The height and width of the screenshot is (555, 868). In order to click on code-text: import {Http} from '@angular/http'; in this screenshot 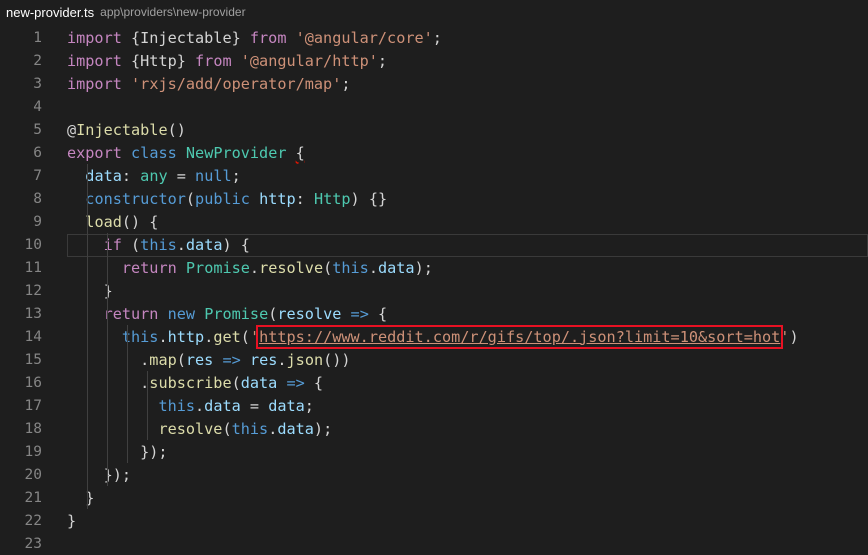, I will do `click(227, 61)`.